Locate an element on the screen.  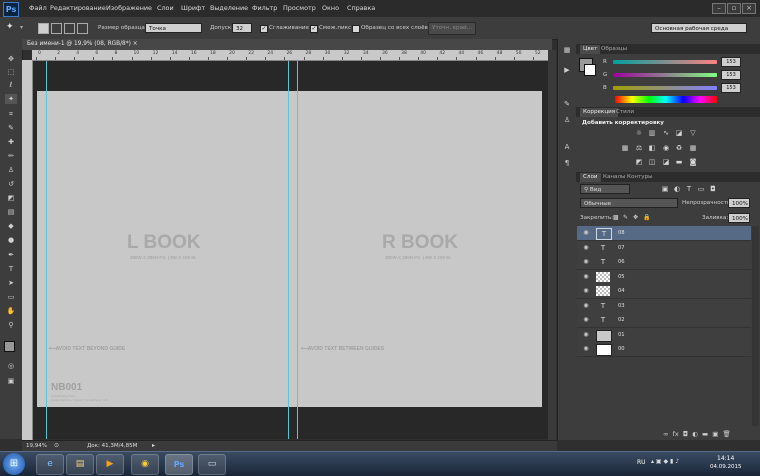
start-button: ⊞ is located at coordinates (14, 464).